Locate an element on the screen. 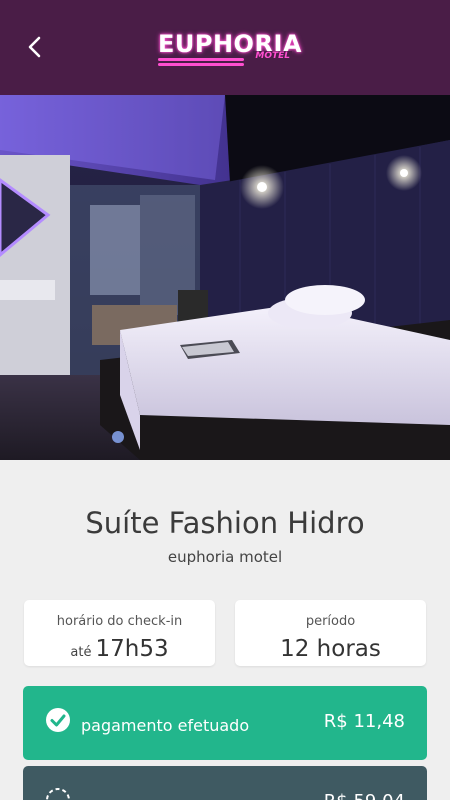  suite-name: Suíte Fashion Hidro is located at coordinates (225, 523).